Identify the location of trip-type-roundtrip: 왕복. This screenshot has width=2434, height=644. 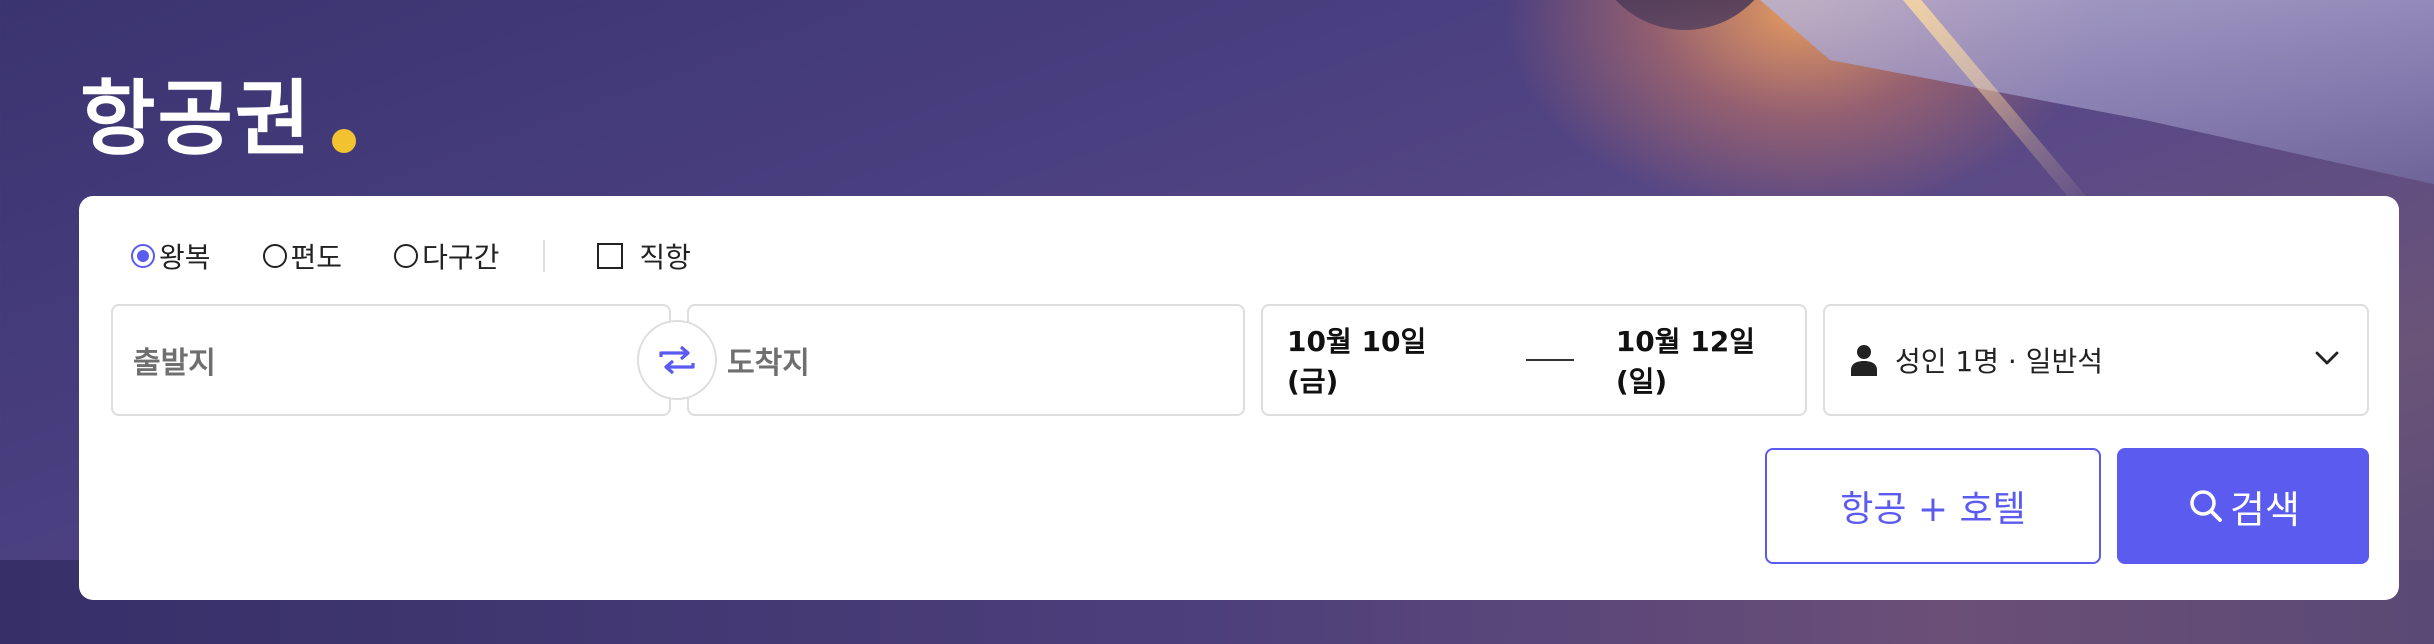
(171, 256).